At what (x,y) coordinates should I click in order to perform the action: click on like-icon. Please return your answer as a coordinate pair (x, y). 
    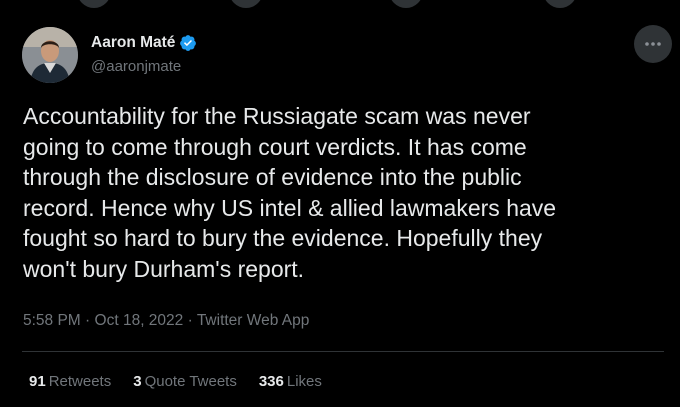
    Looking at the image, I should click on (406, 4).